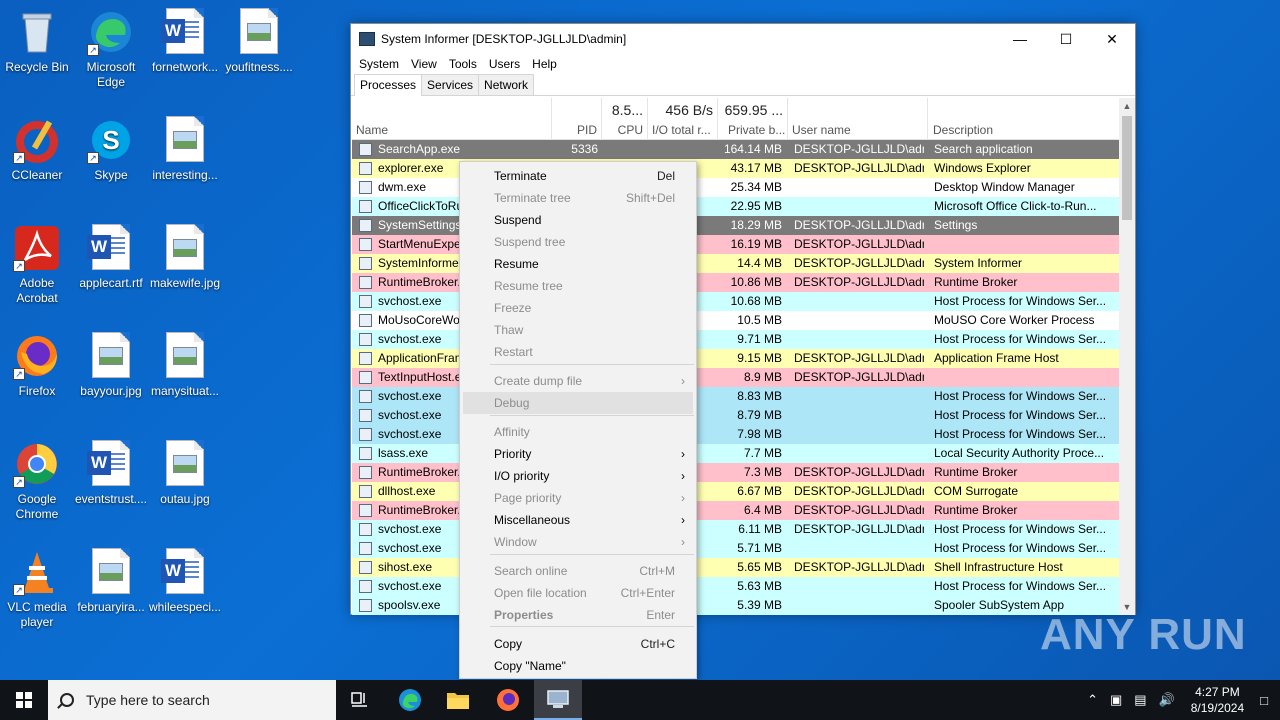 This screenshot has height=720, width=1280. What do you see at coordinates (360, 700) in the screenshot?
I see `task-view-button` at bounding box center [360, 700].